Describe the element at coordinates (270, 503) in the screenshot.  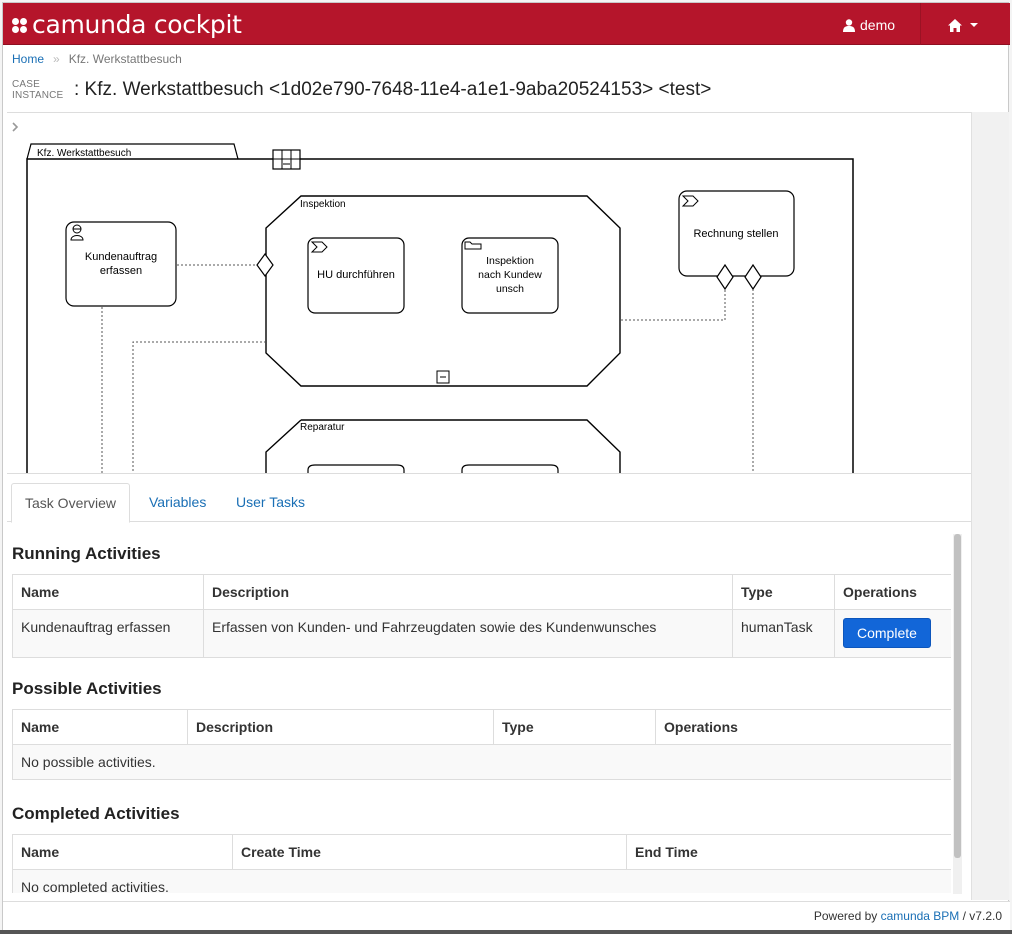
I see `tab-user-tasks: User Tasks` at that location.